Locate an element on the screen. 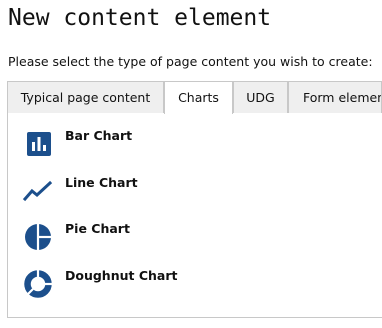 The height and width of the screenshot is (328, 382). tab-udg: UDG is located at coordinates (260, 97).